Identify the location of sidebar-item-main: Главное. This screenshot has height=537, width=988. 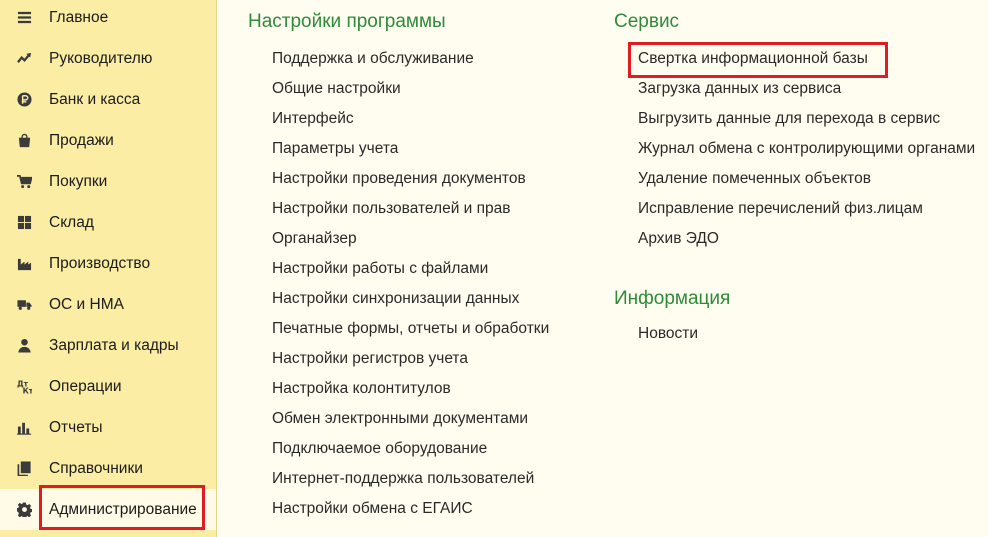
(108, 19).